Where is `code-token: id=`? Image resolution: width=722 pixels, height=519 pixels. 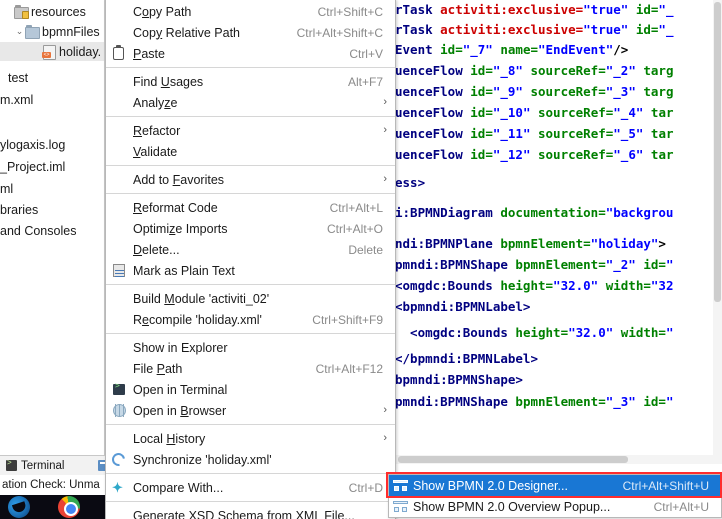 code-token: id= is located at coordinates (451, 49).